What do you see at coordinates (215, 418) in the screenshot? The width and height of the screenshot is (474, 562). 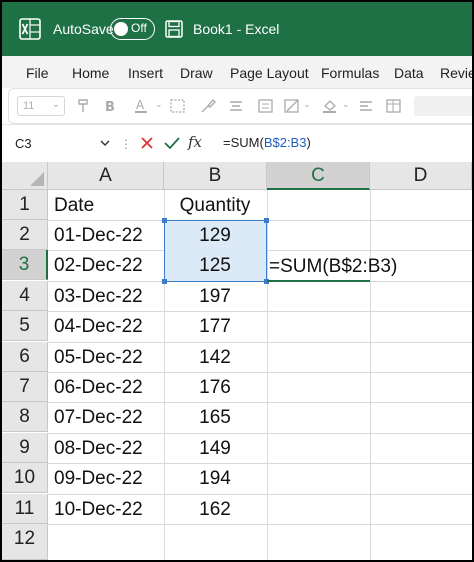 I see `quantity-cell: 165` at bounding box center [215, 418].